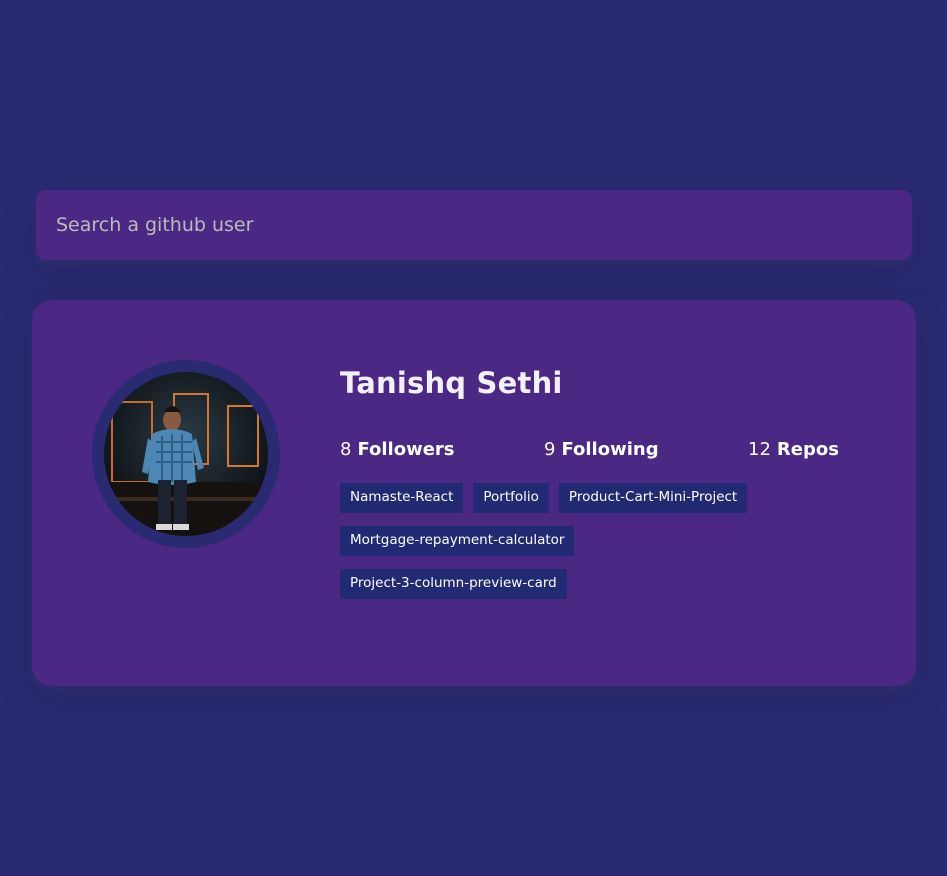  What do you see at coordinates (653, 498) in the screenshot?
I see `repo-link: Product-Cart-Mini-Project` at bounding box center [653, 498].